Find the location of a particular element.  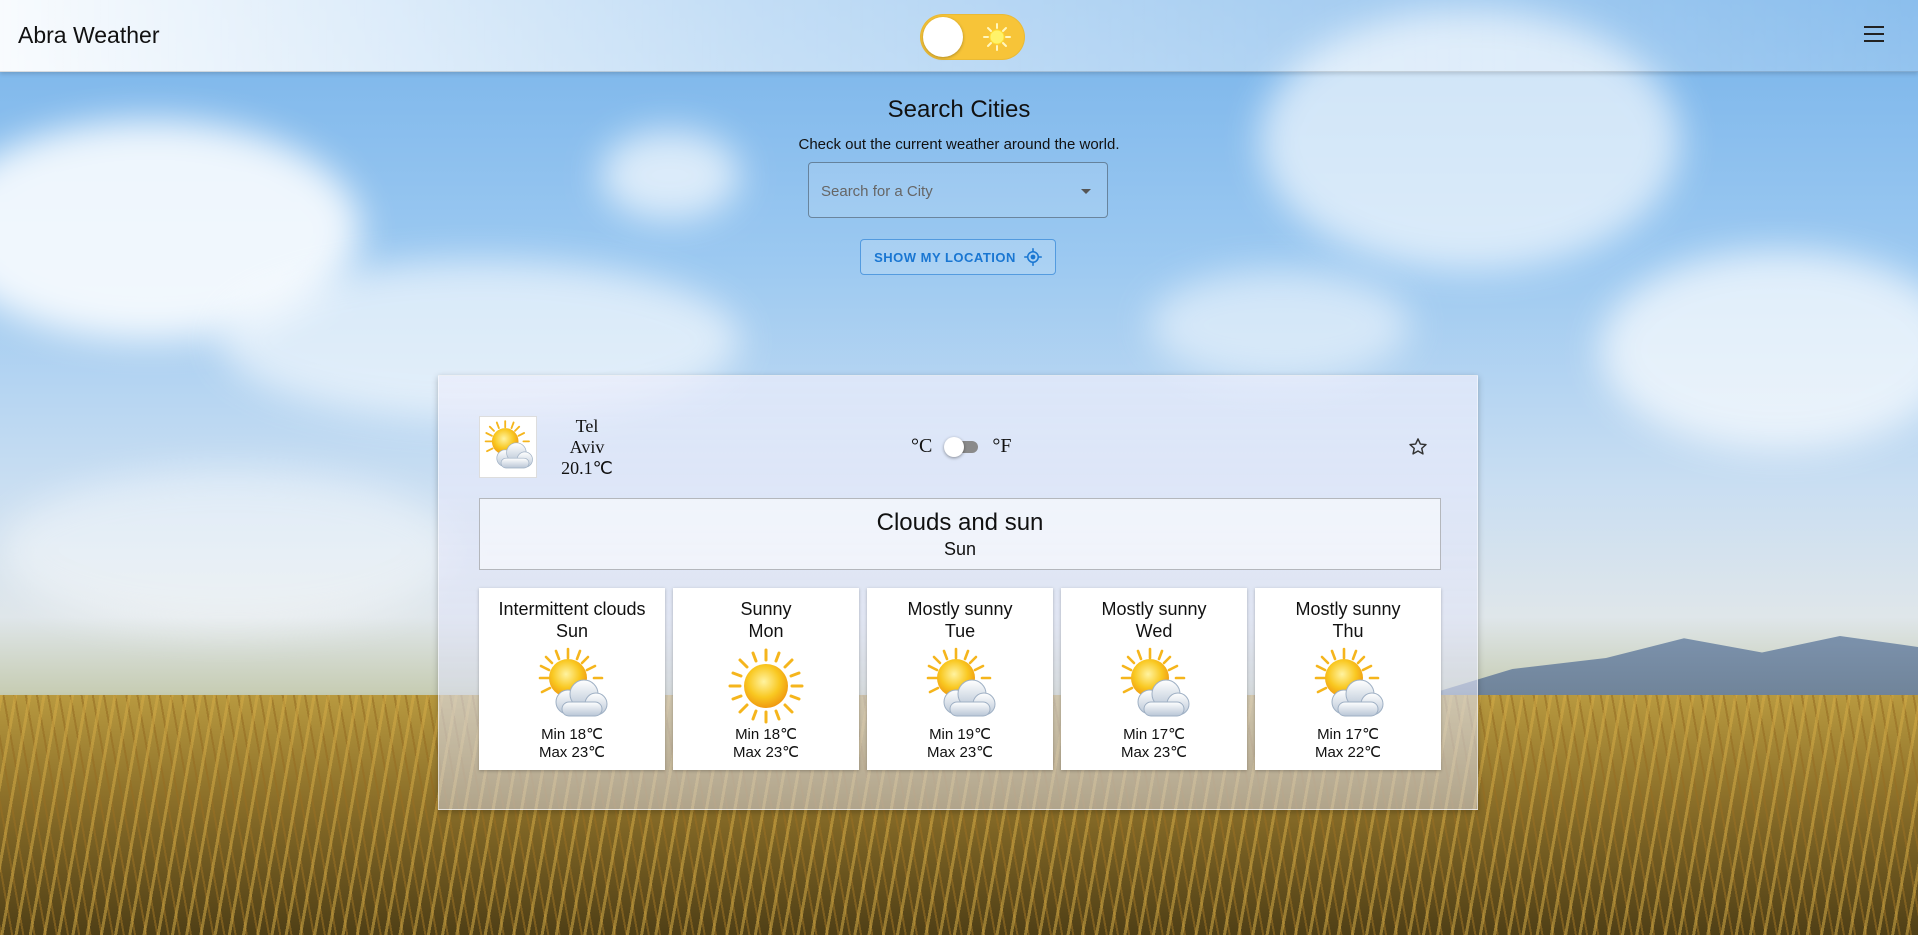

city-search-field is located at coordinates (958, 190).